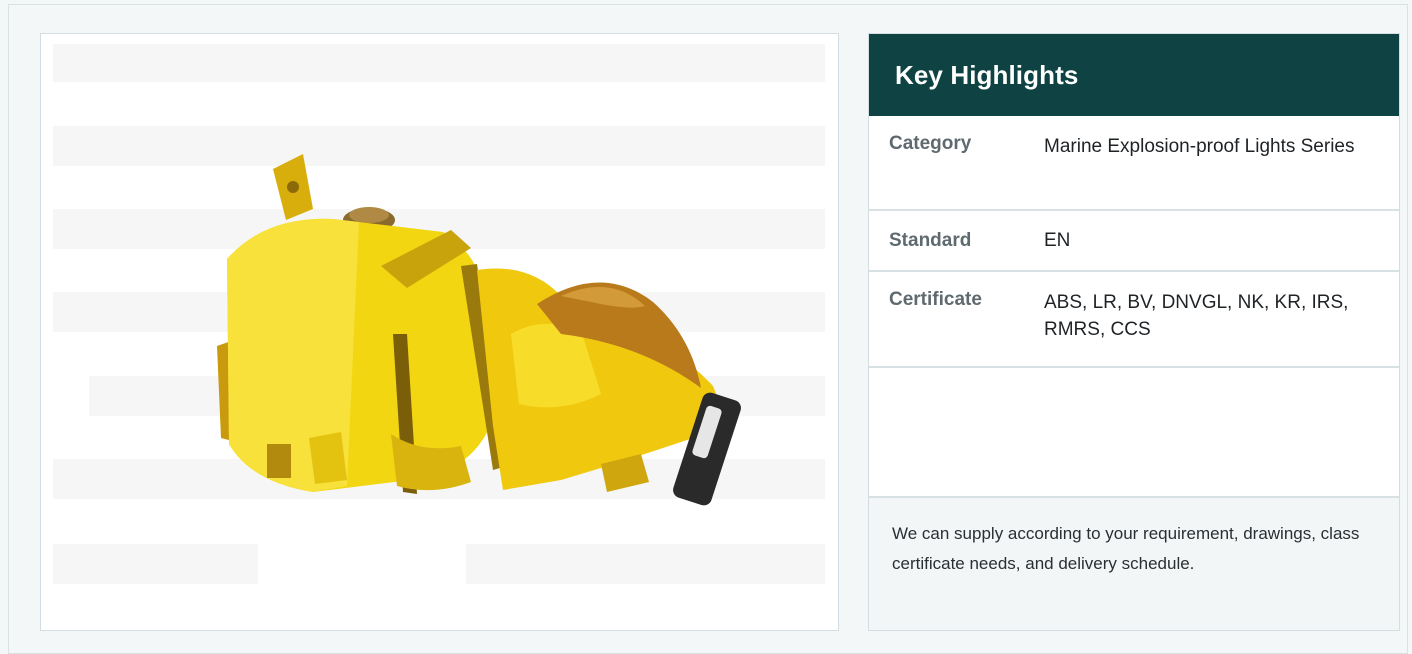  I want to click on highlight-key, so click(956, 432).